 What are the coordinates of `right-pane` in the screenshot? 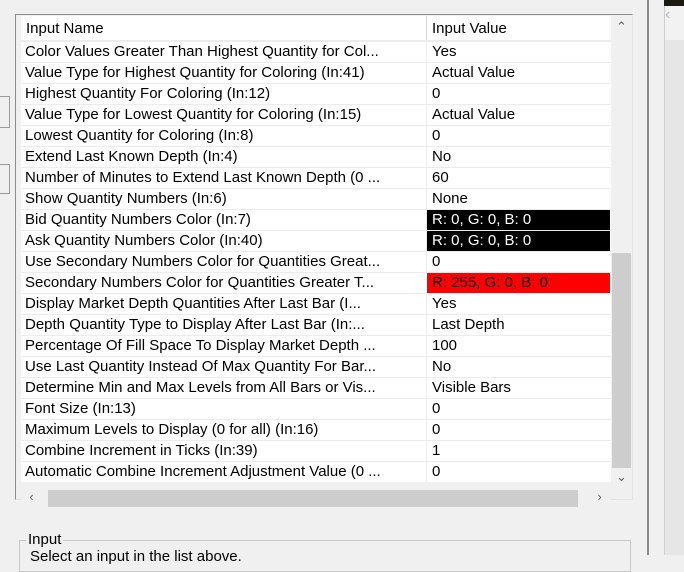 It's located at (674, 277).